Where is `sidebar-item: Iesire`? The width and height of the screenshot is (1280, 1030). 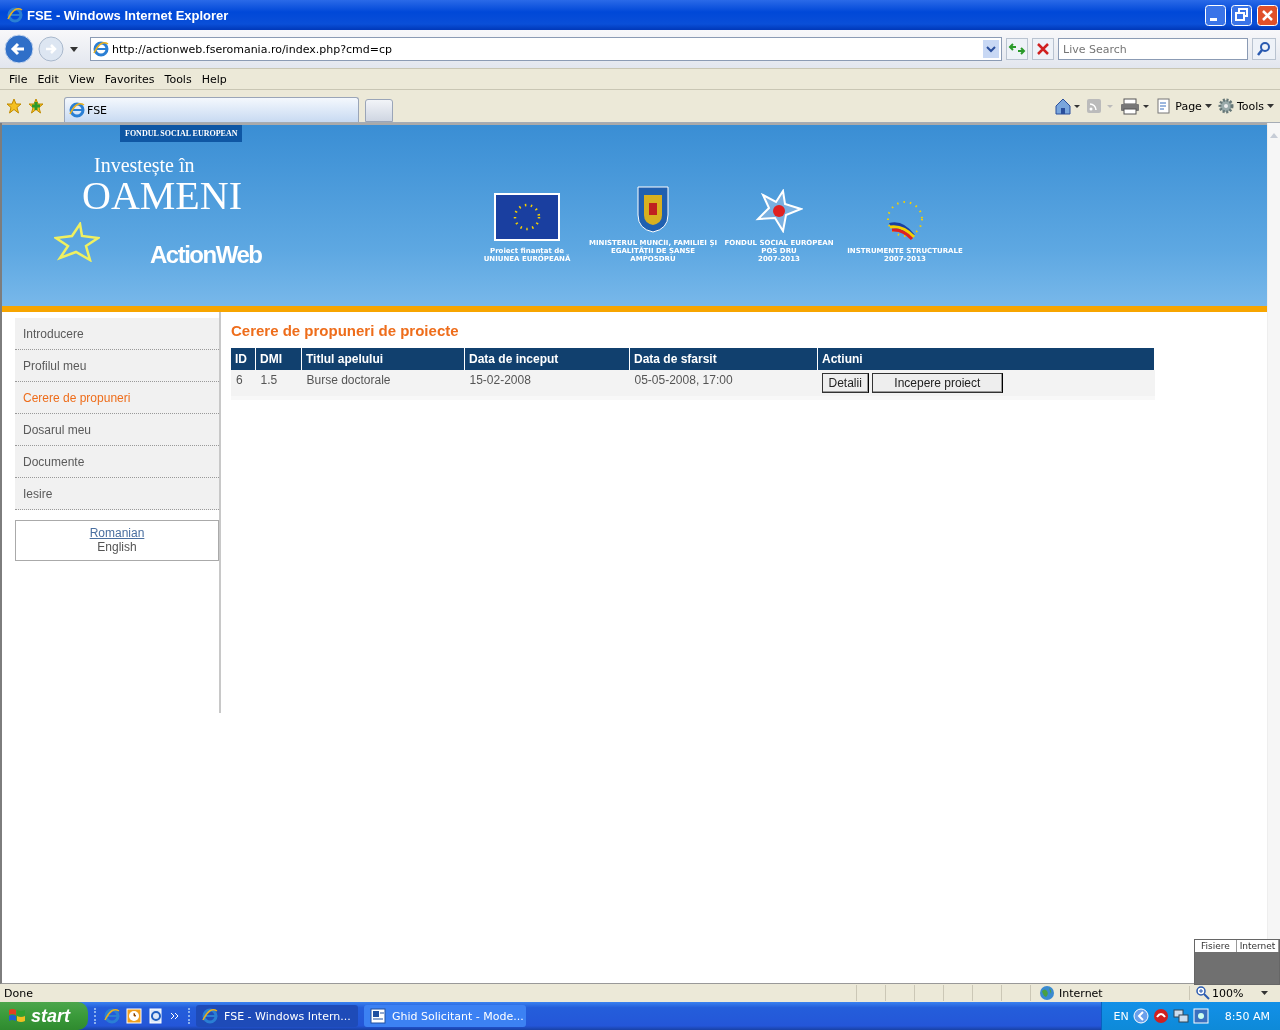 sidebar-item: Iesire is located at coordinates (117, 494).